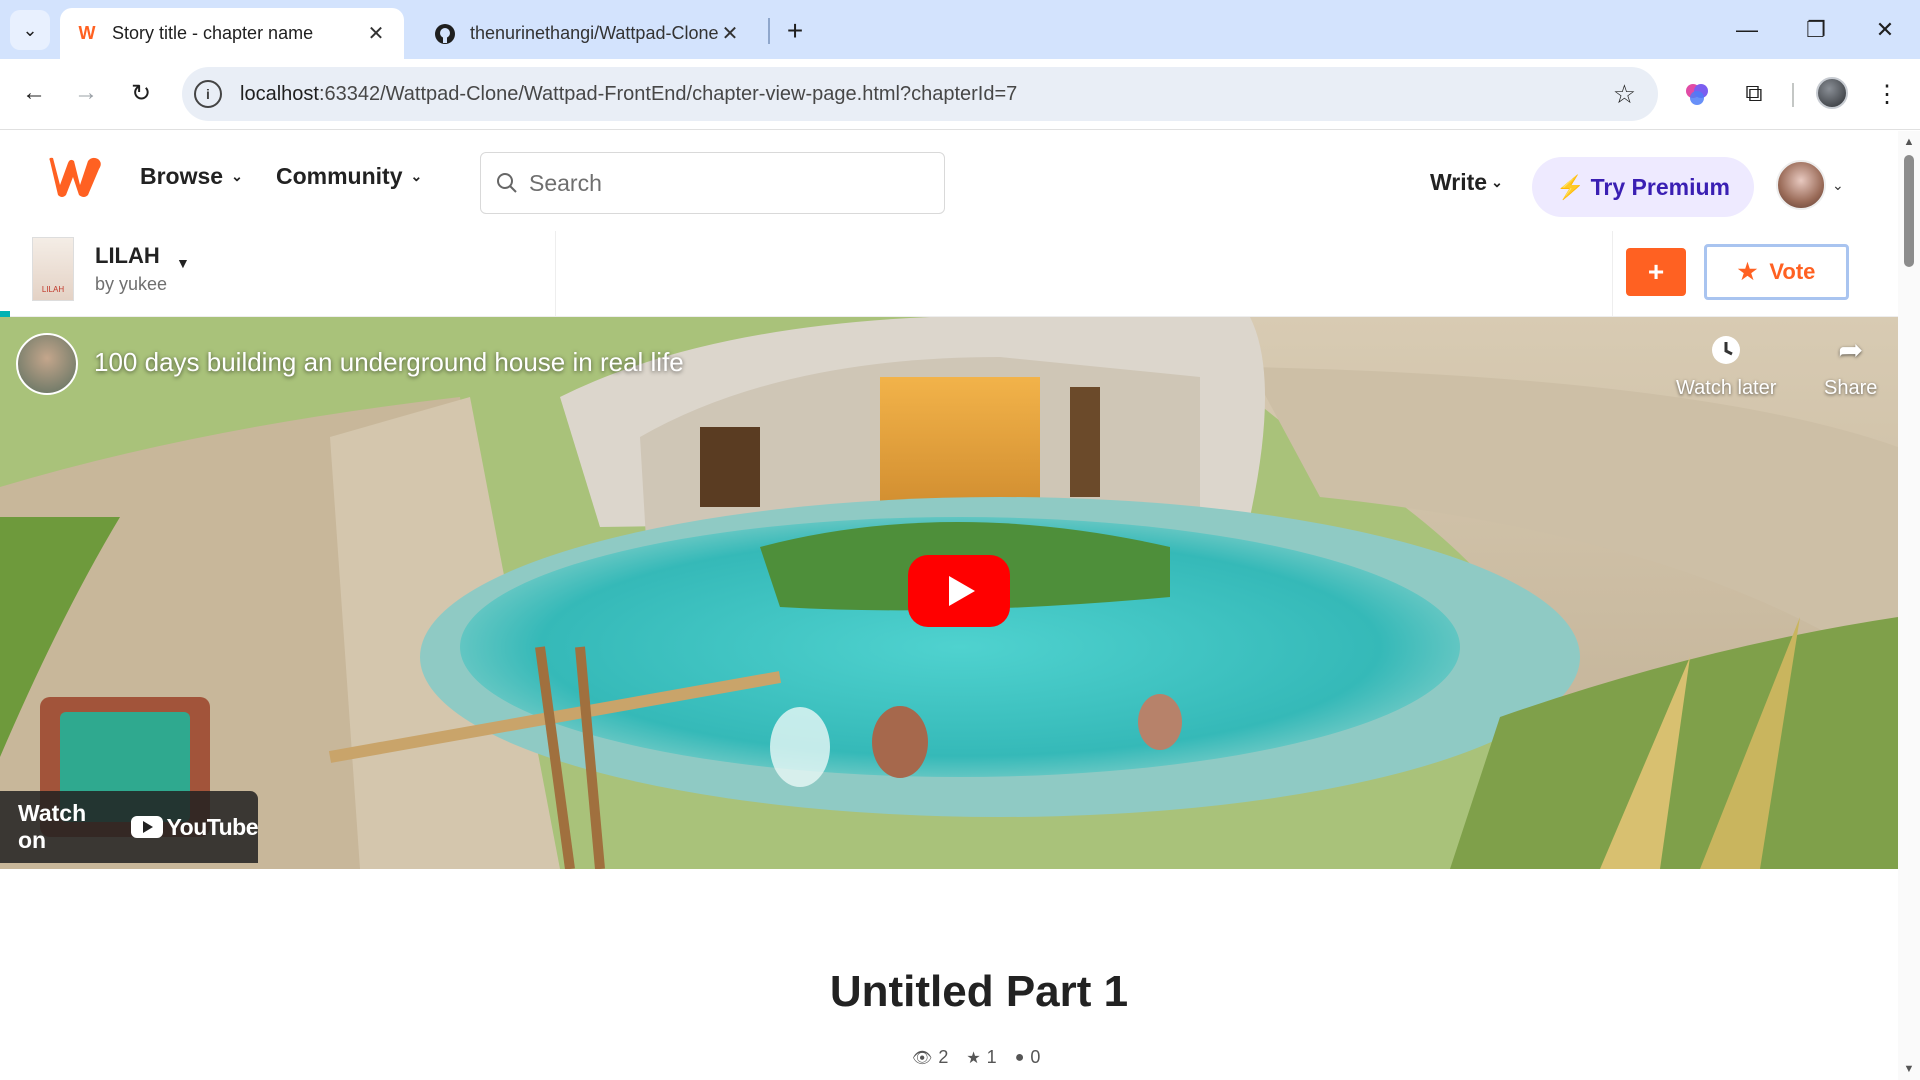 The width and height of the screenshot is (1920, 1080). Describe the element at coordinates (1887, 94) in the screenshot. I see `browser-menu-icon: ⋮` at that location.